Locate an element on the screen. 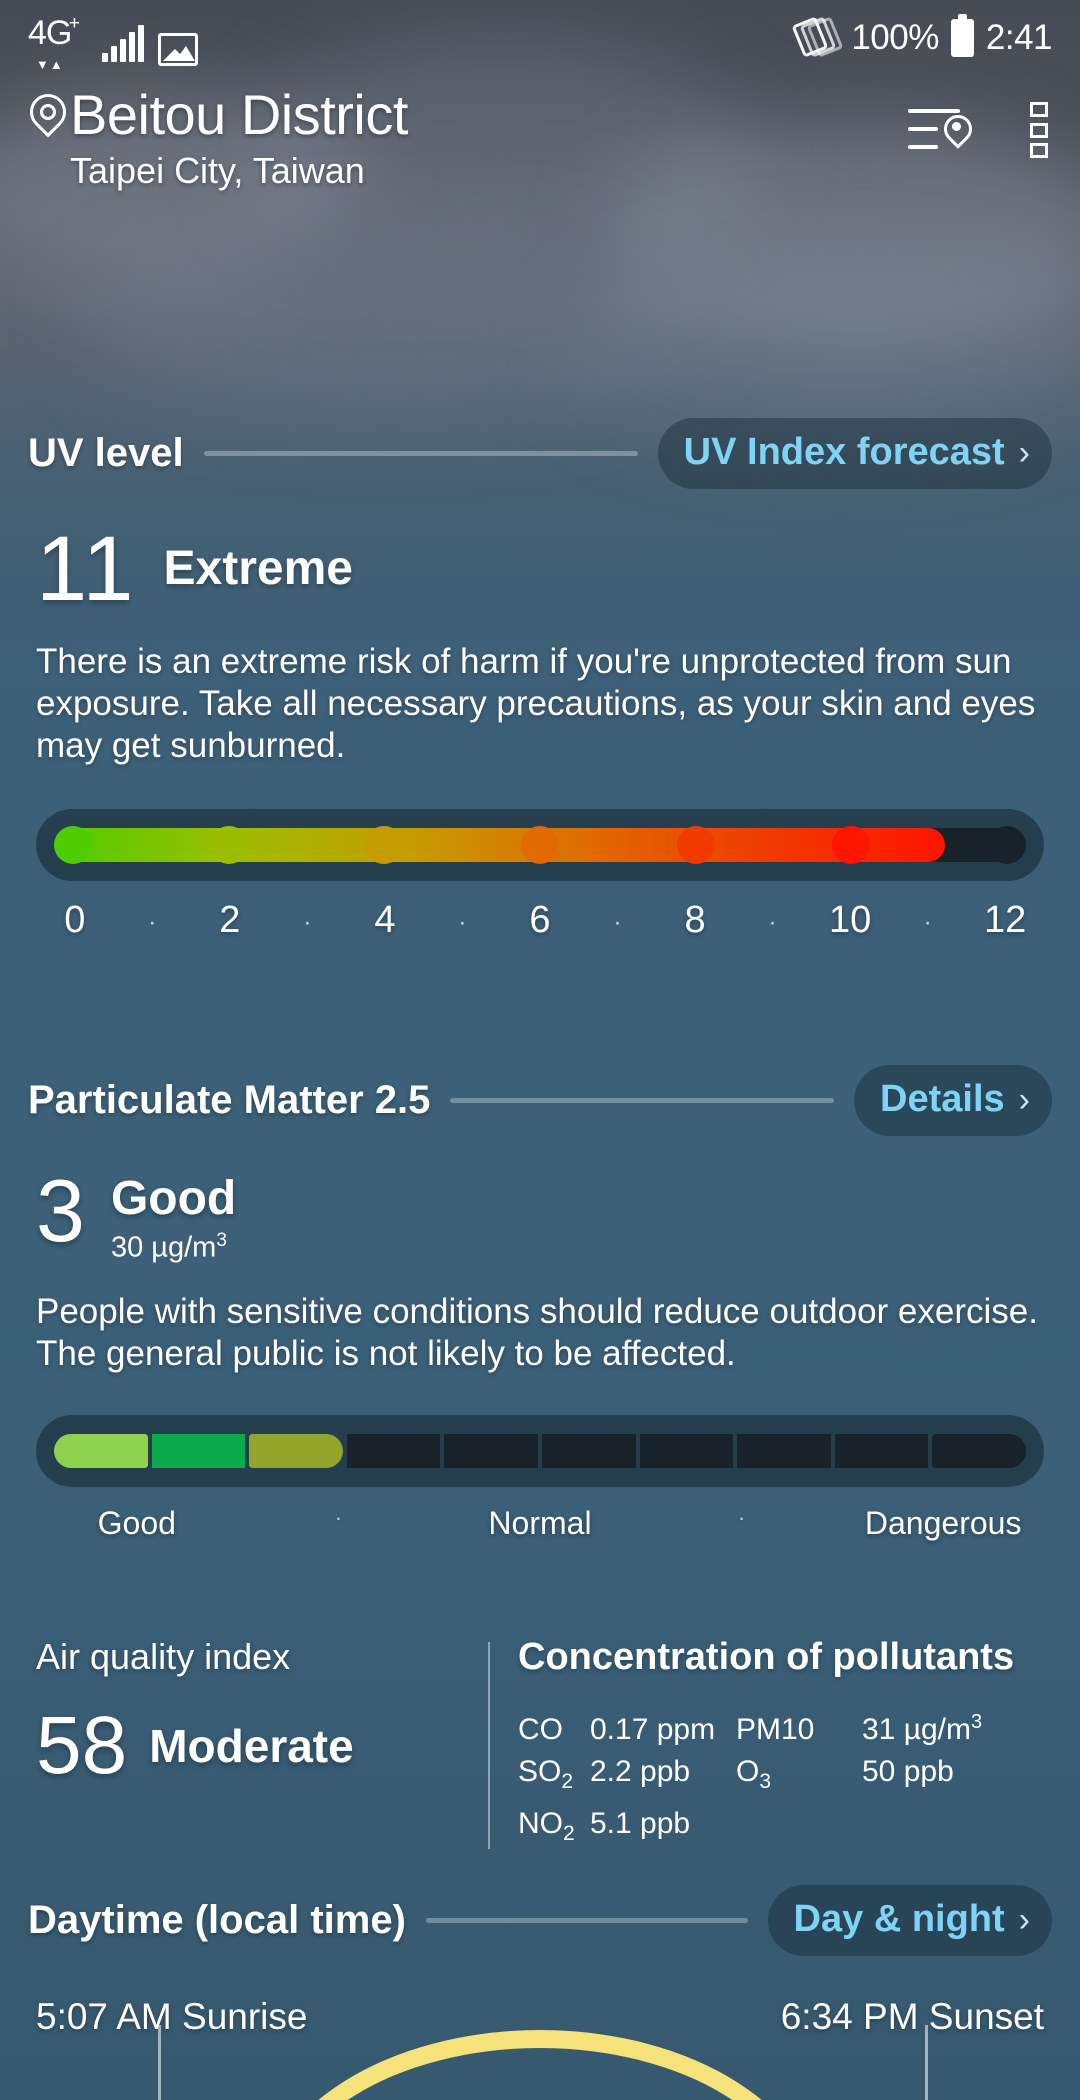 This screenshot has height=2100, width=1080. uv-scale-tick: 6 is located at coordinates (540, 920).